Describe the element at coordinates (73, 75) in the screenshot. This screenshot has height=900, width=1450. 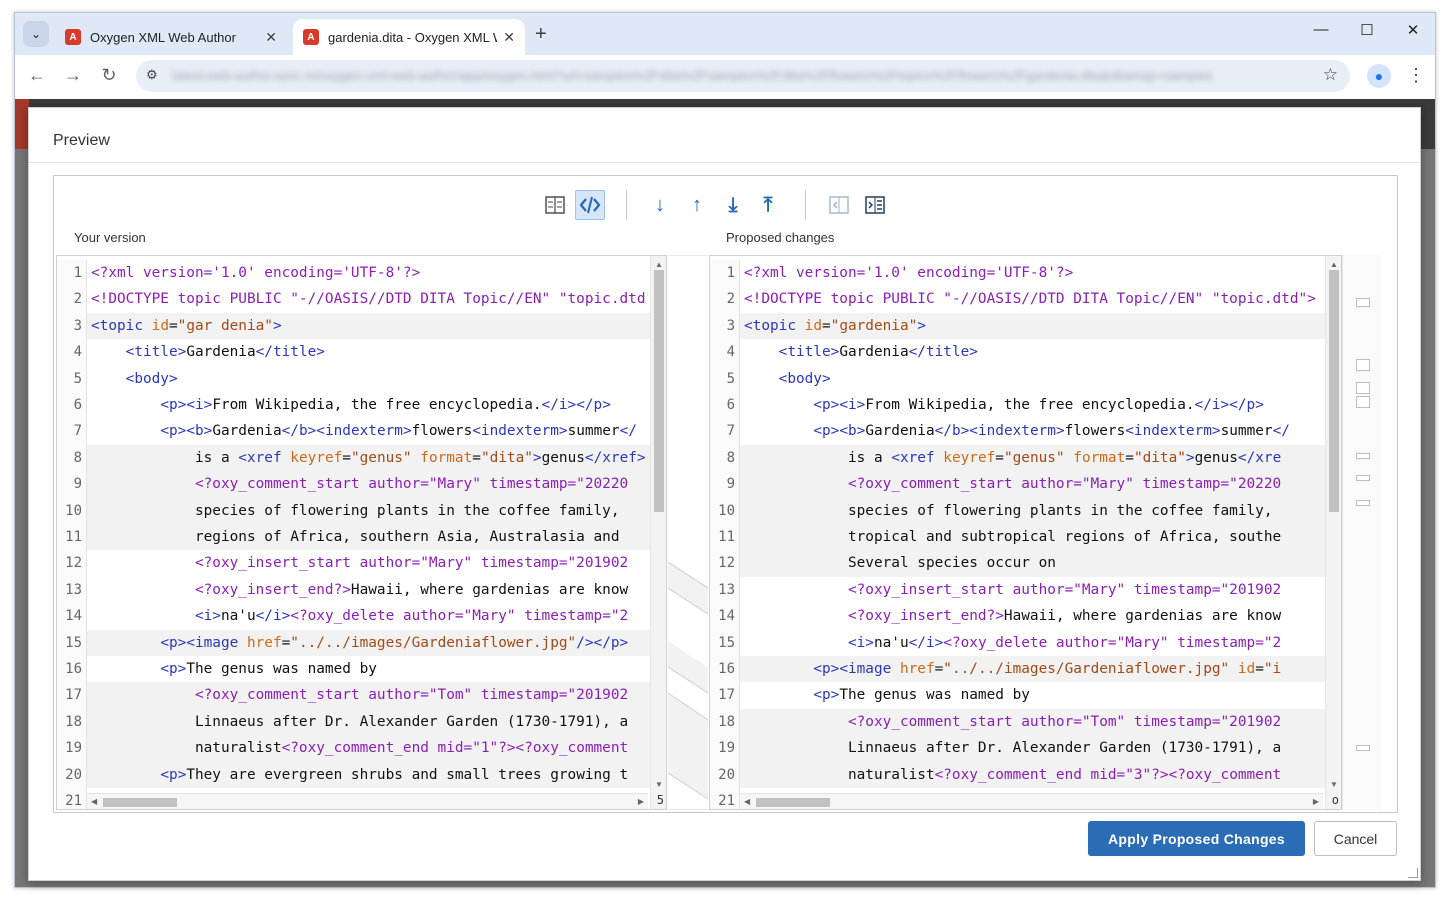
I see `forward-arrow-icon: →` at that location.